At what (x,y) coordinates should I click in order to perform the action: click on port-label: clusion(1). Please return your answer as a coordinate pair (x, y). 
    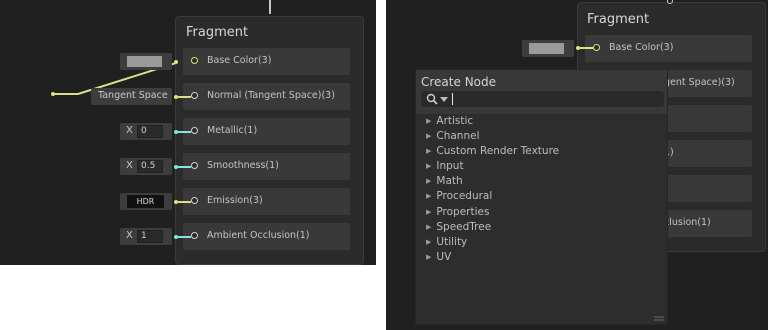
    Looking at the image, I should click on (687, 222).